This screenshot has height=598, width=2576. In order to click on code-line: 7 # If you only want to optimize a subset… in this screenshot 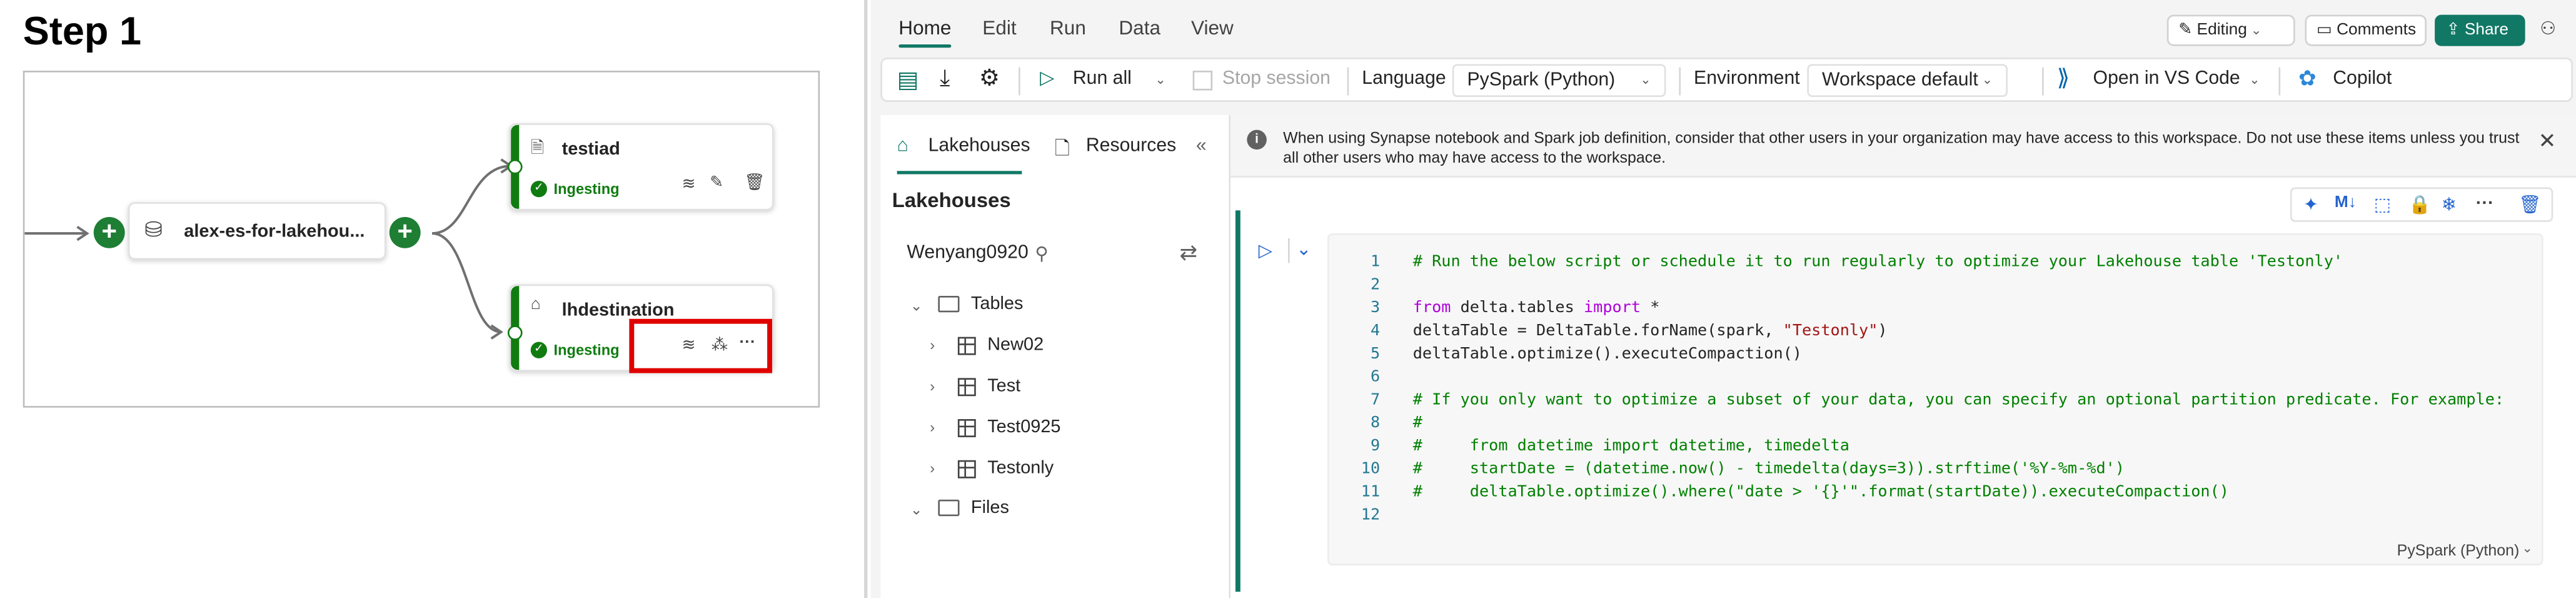, I will do `click(1937, 402)`.